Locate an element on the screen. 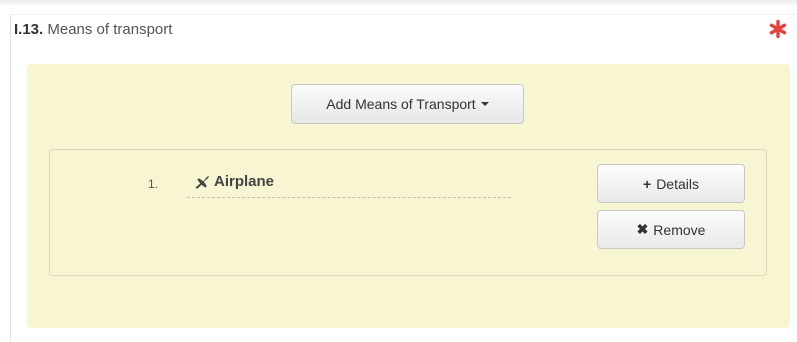 Image resolution: width=797 pixels, height=342 pixels. plane-icon is located at coordinates (202, 182).